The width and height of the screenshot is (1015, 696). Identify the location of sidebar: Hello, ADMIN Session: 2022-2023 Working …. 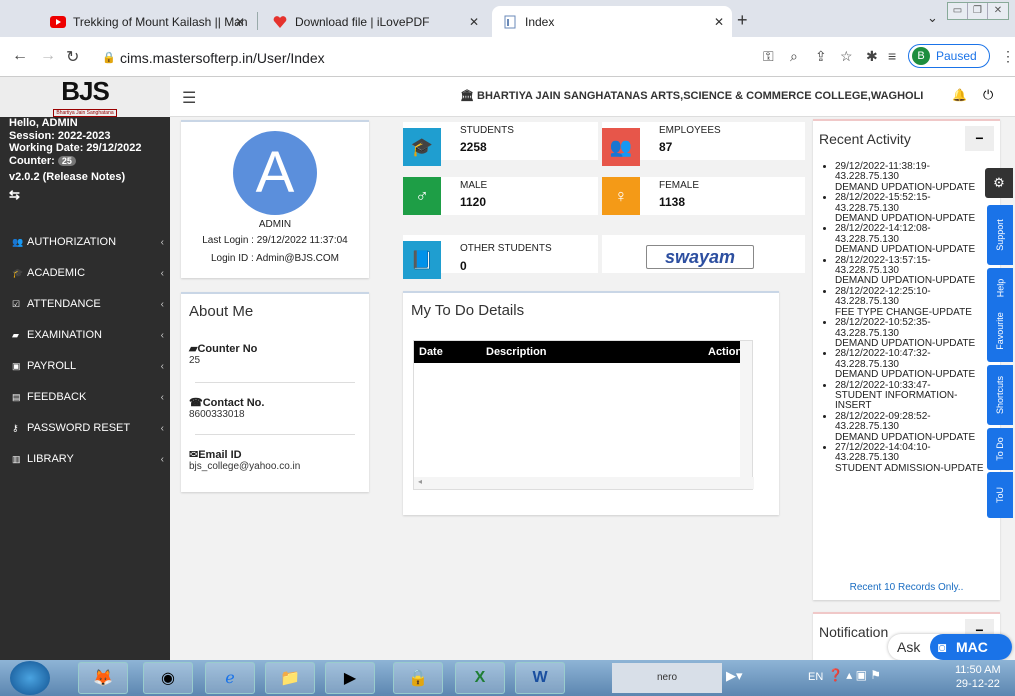
(85, 388).